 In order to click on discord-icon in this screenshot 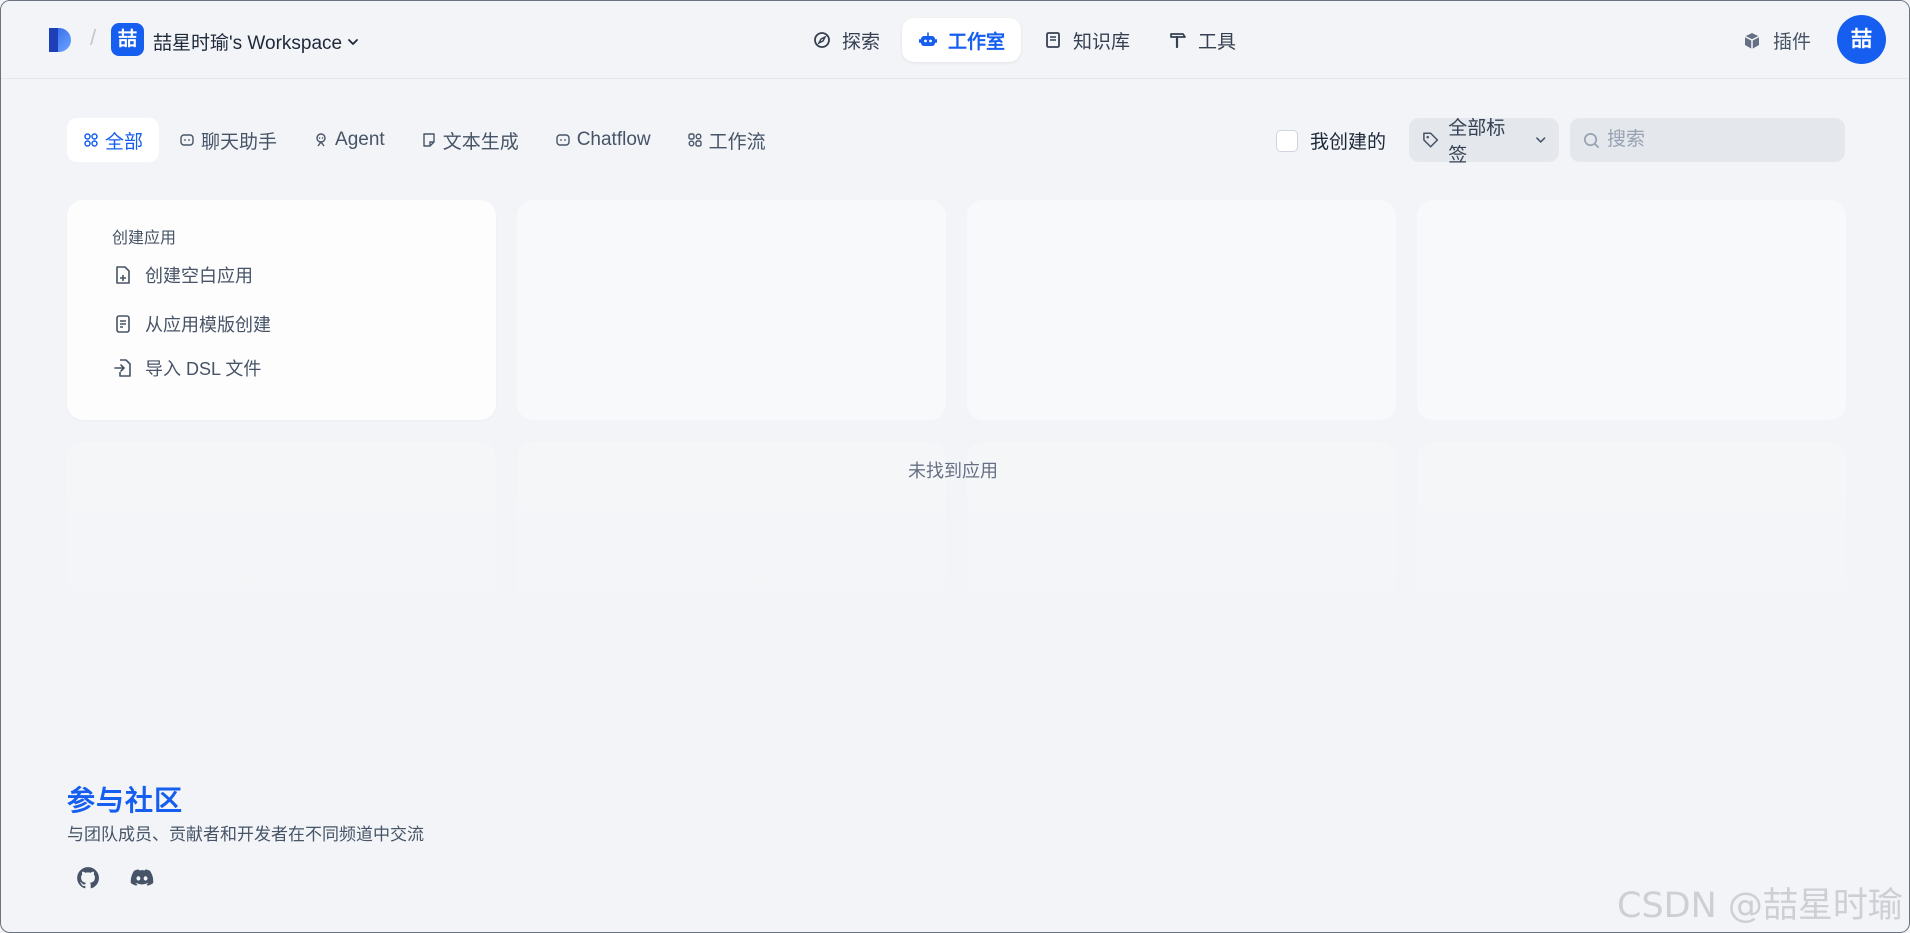, I will do `click(142, 877)`.